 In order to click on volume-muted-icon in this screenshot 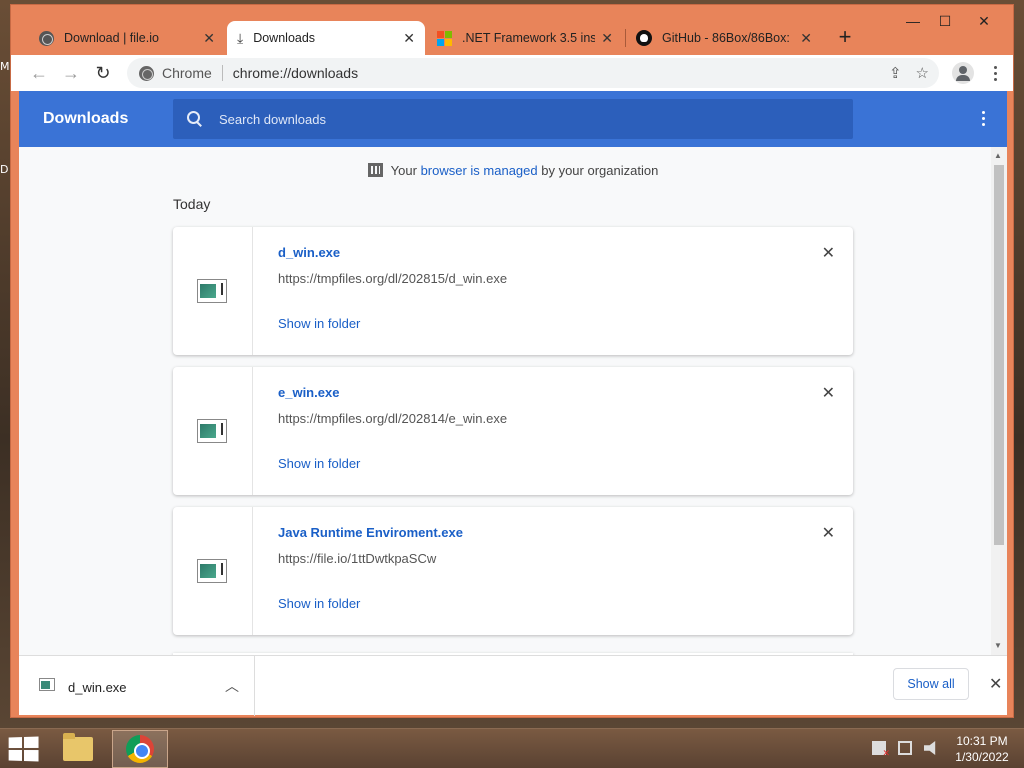, I will do `click(930, 748)`.